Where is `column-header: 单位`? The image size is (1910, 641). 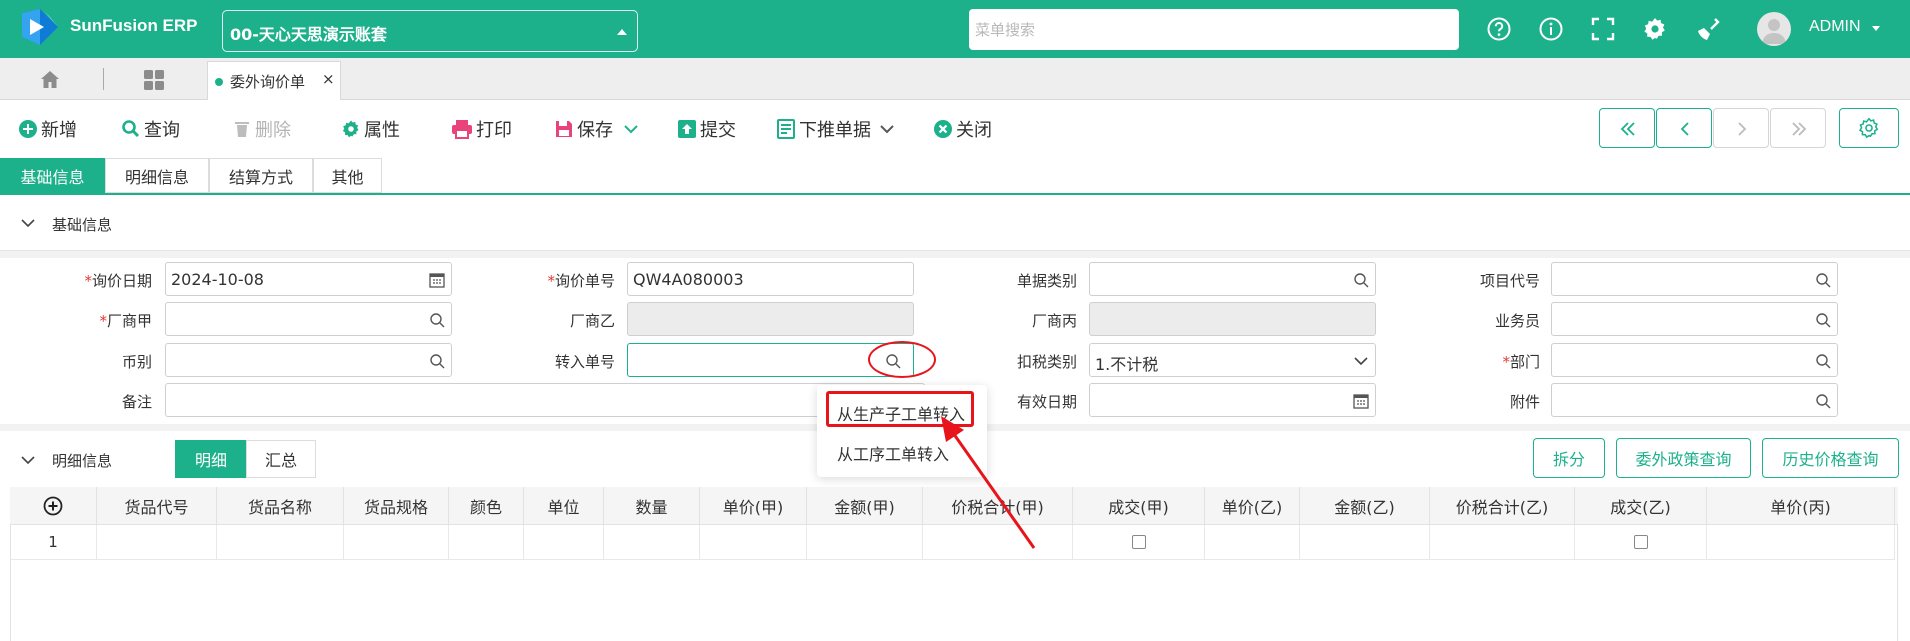
column-header: 单位 is located at coordinates (564, 506).